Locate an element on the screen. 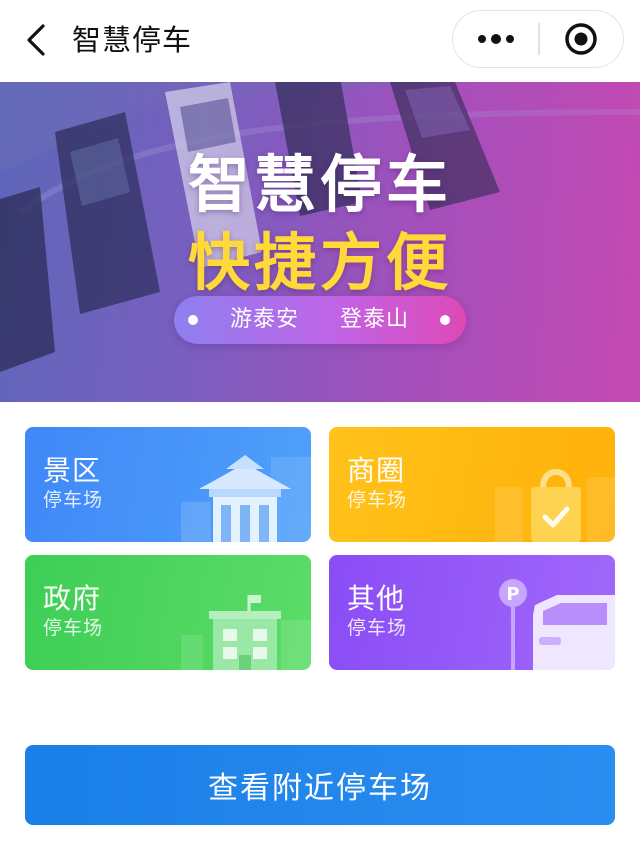  more-button is located at coordinates (496, 38).